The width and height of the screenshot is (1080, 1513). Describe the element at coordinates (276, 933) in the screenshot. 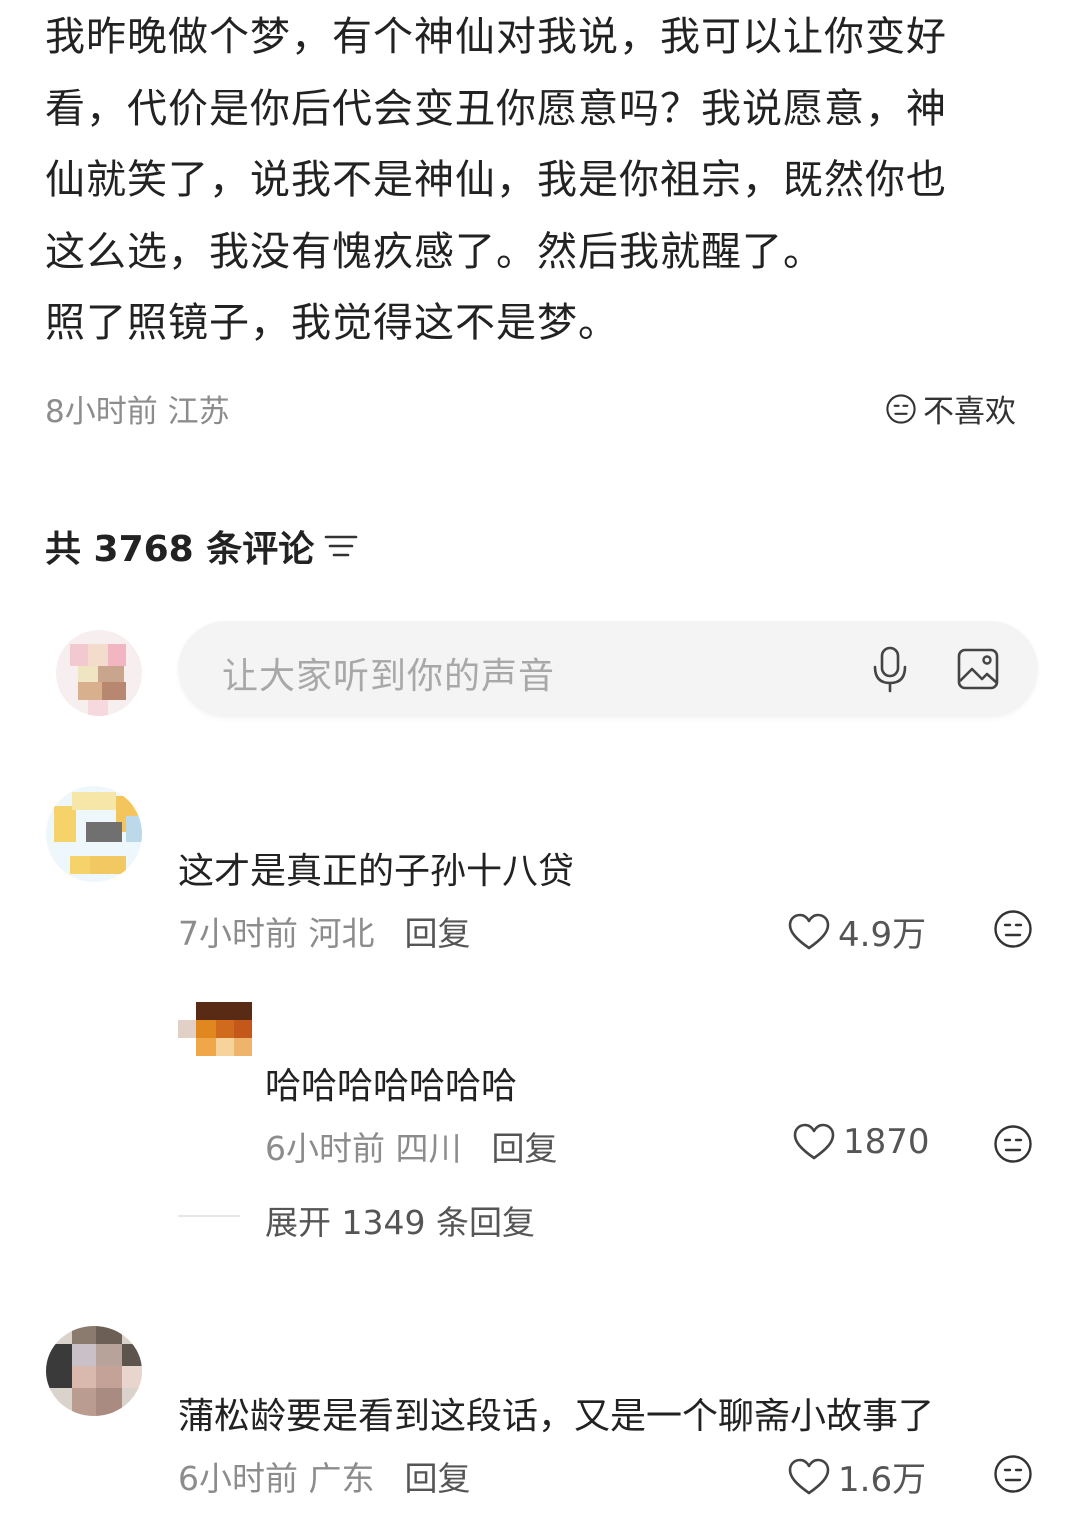

I see `comment-time-location: 7小时前 河北` at that location.